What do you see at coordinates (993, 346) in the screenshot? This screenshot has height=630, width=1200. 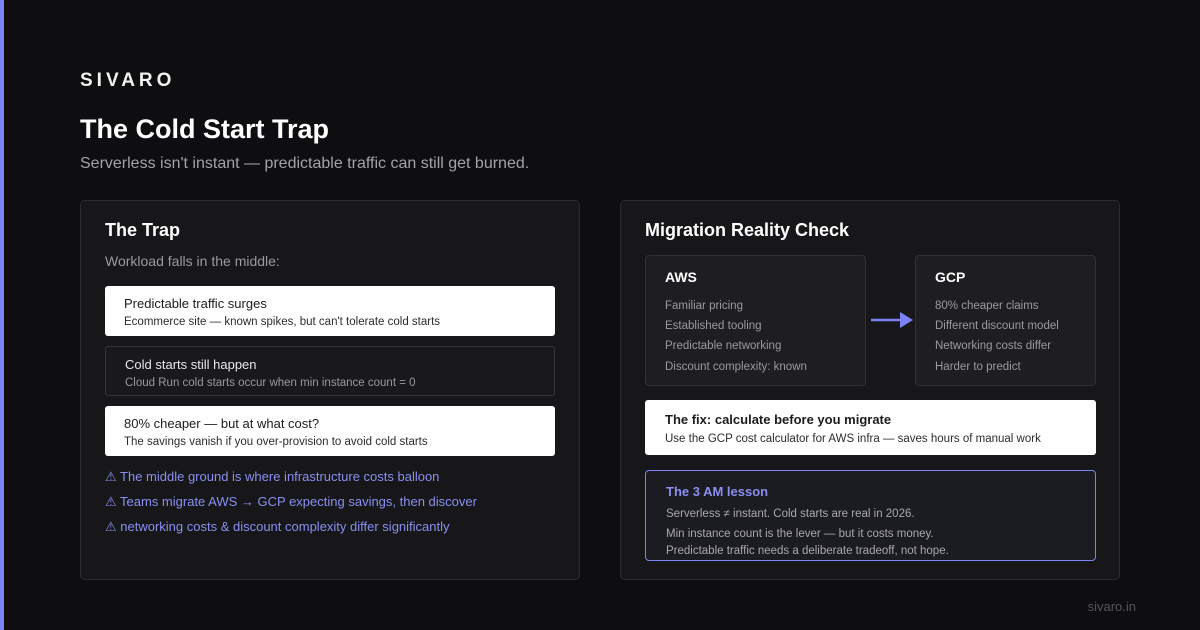 I see `gcp-line: Networking costs differ` at bounding box center [993, 346].